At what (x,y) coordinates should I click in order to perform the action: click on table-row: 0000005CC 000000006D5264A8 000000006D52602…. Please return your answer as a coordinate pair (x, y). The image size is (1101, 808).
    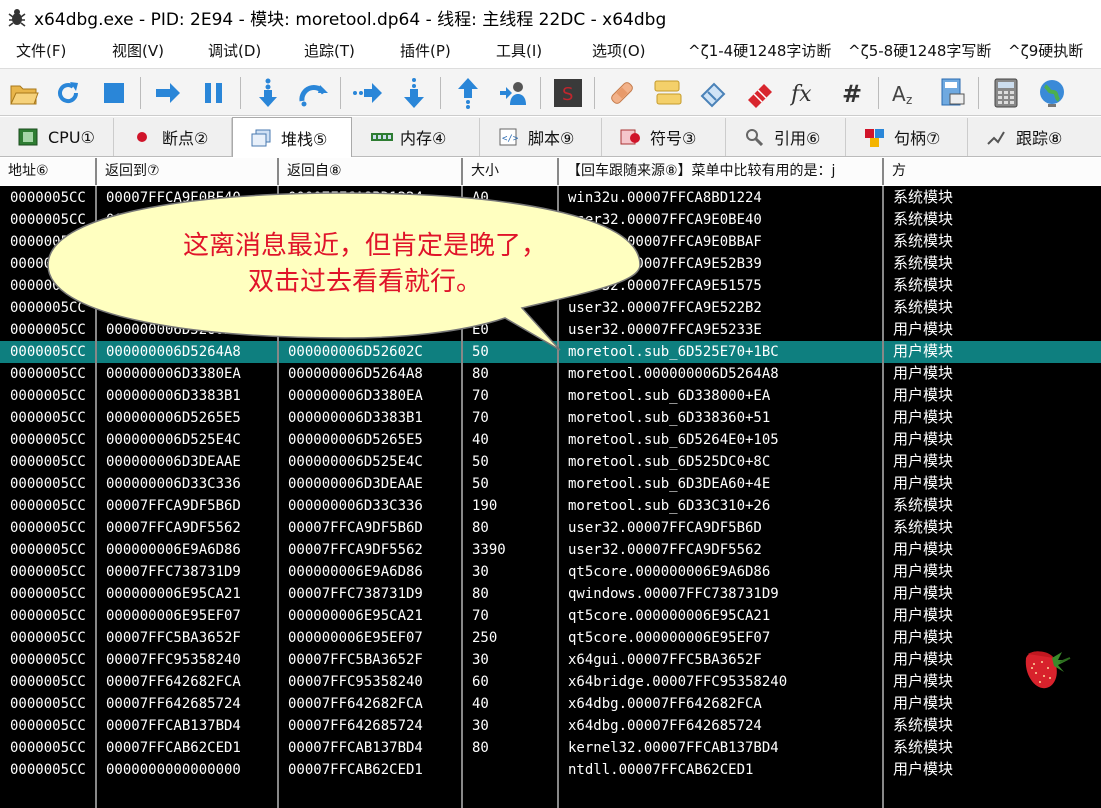
    Looking at the image, I should click on (550, 352).